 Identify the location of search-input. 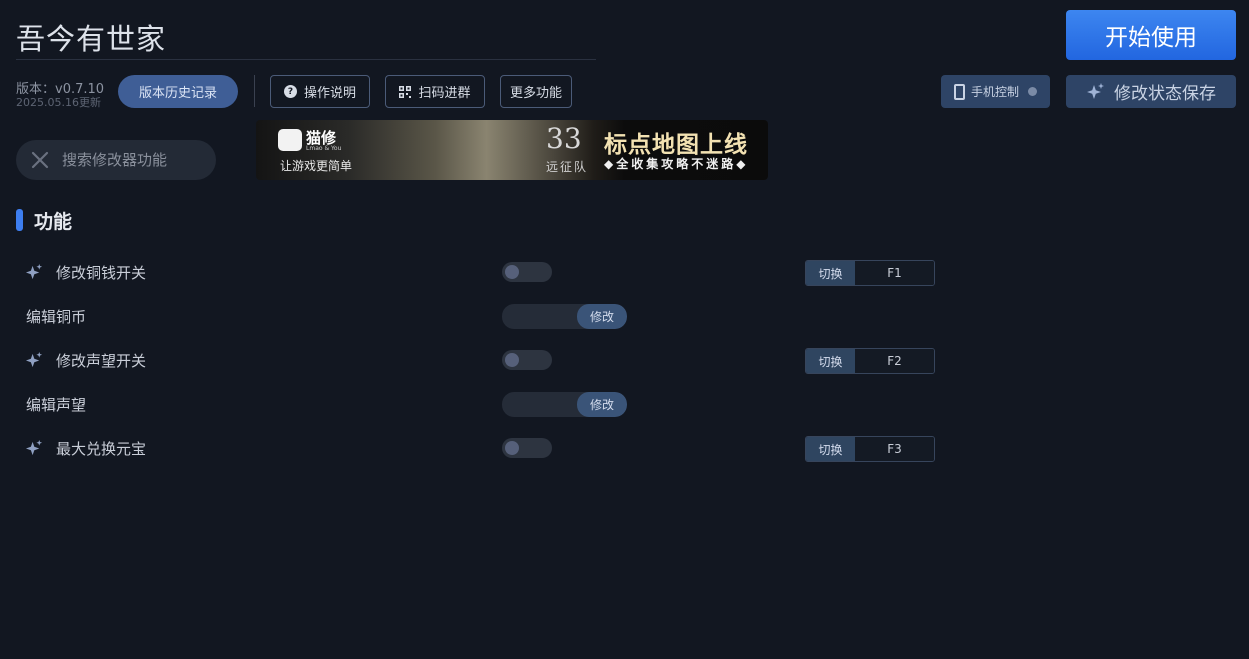
(132, 160).